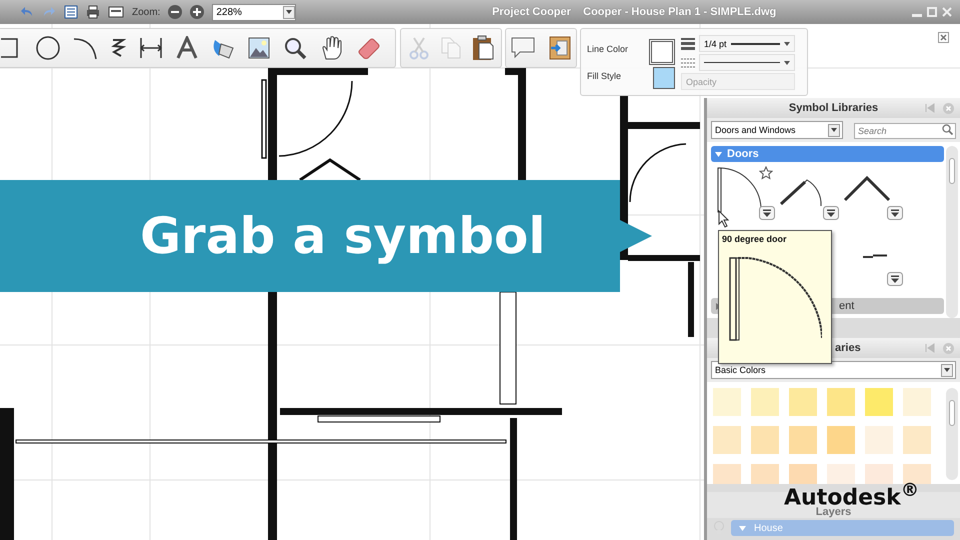 Image resolution: width=960 pixels, height=540 pixels. I want to click on print-icon, so click(93, 12).